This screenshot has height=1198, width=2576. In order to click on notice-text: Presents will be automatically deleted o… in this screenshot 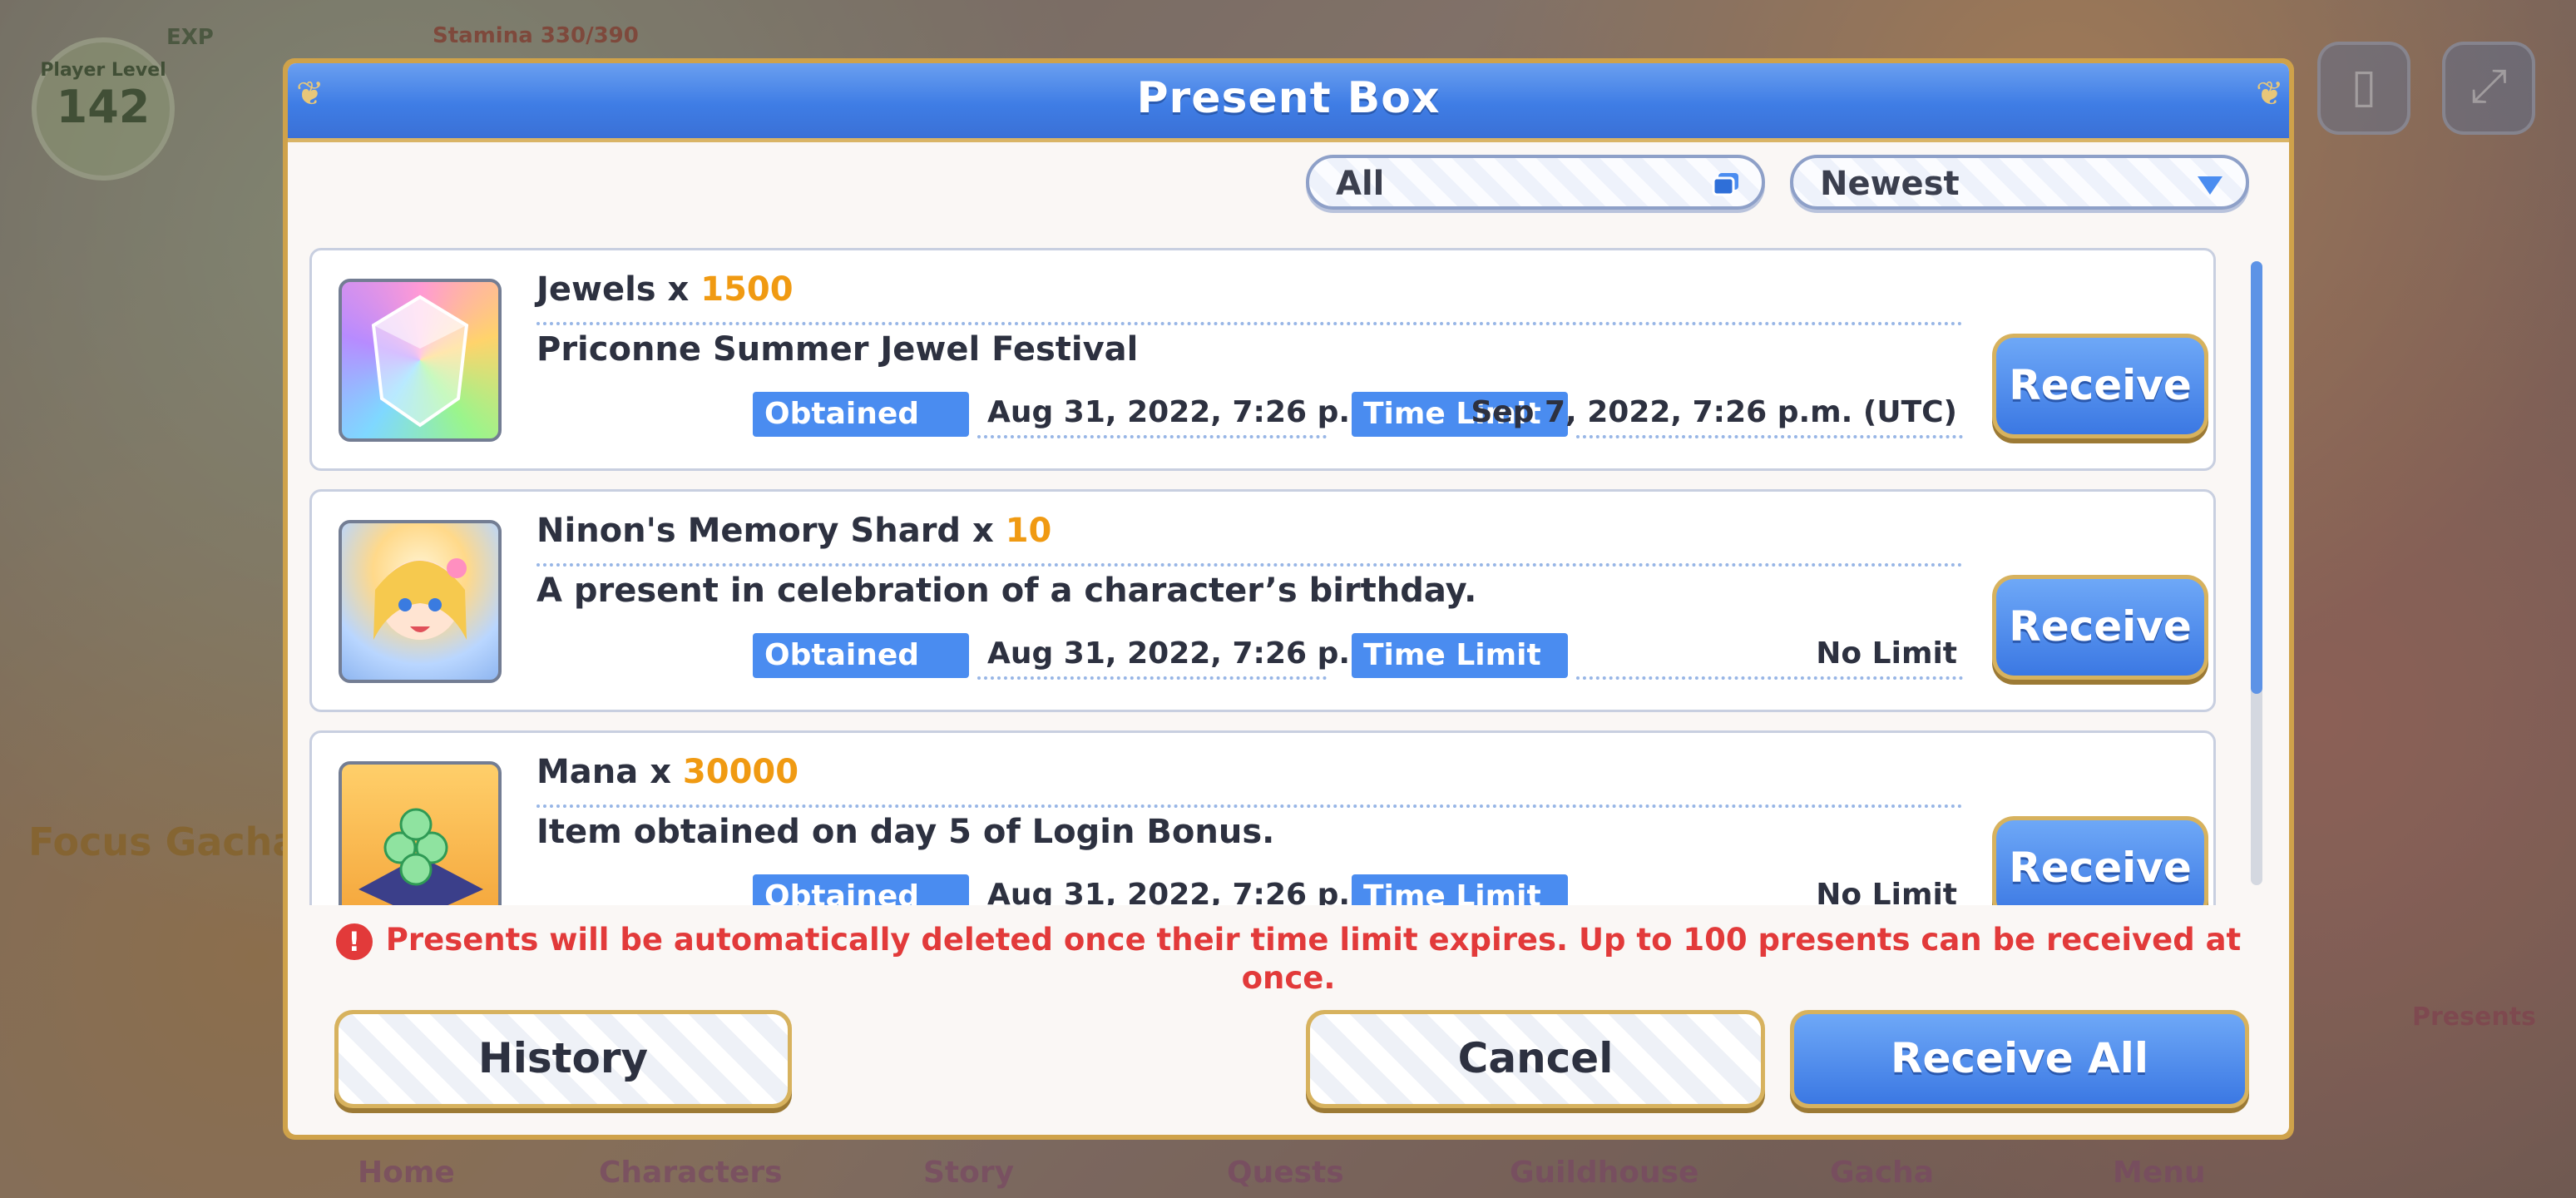, I will do `click(1313, 959)`.